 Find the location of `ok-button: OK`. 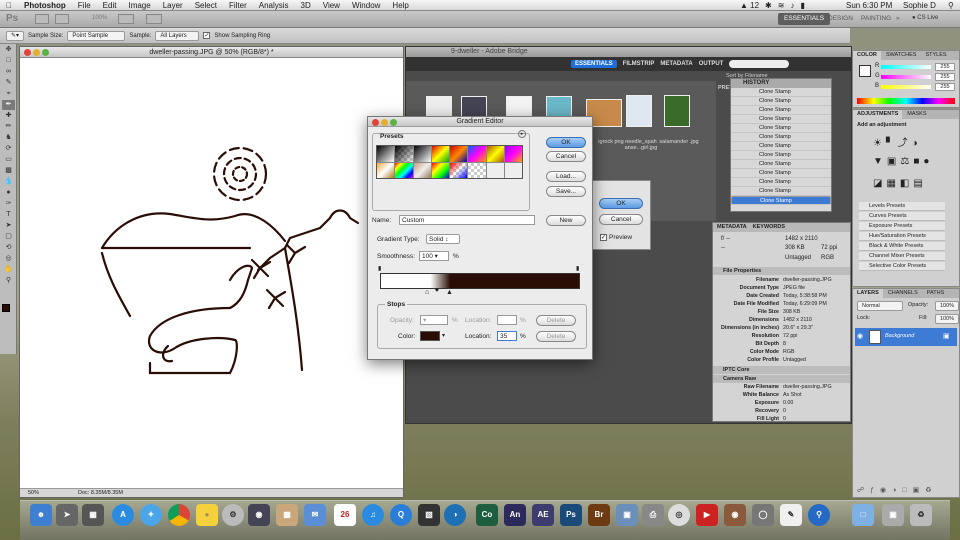

ok-button: OK is located at coordinates (566, 142).